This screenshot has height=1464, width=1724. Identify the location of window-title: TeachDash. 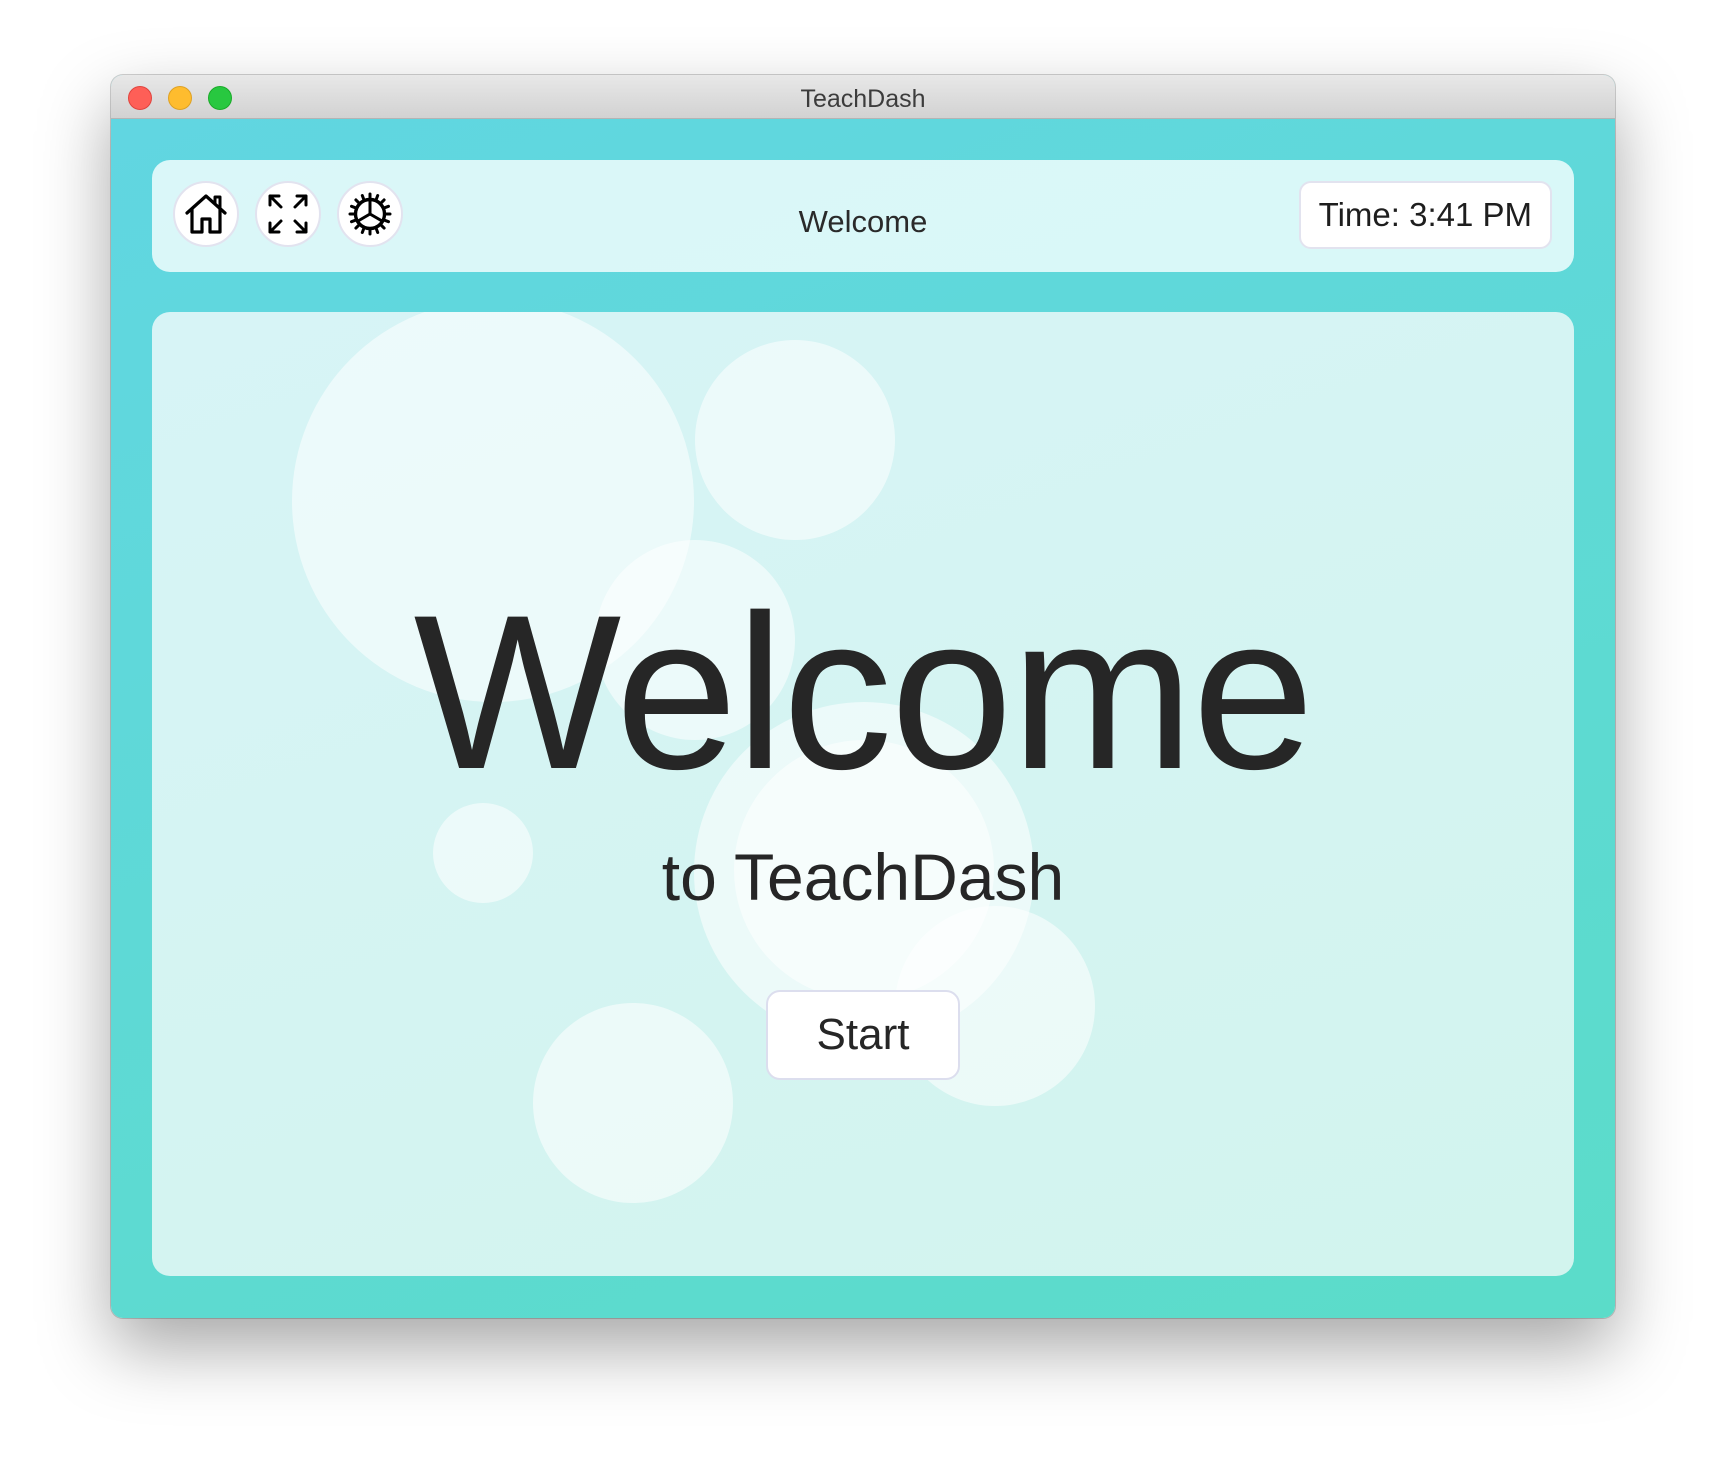
(863, 99).